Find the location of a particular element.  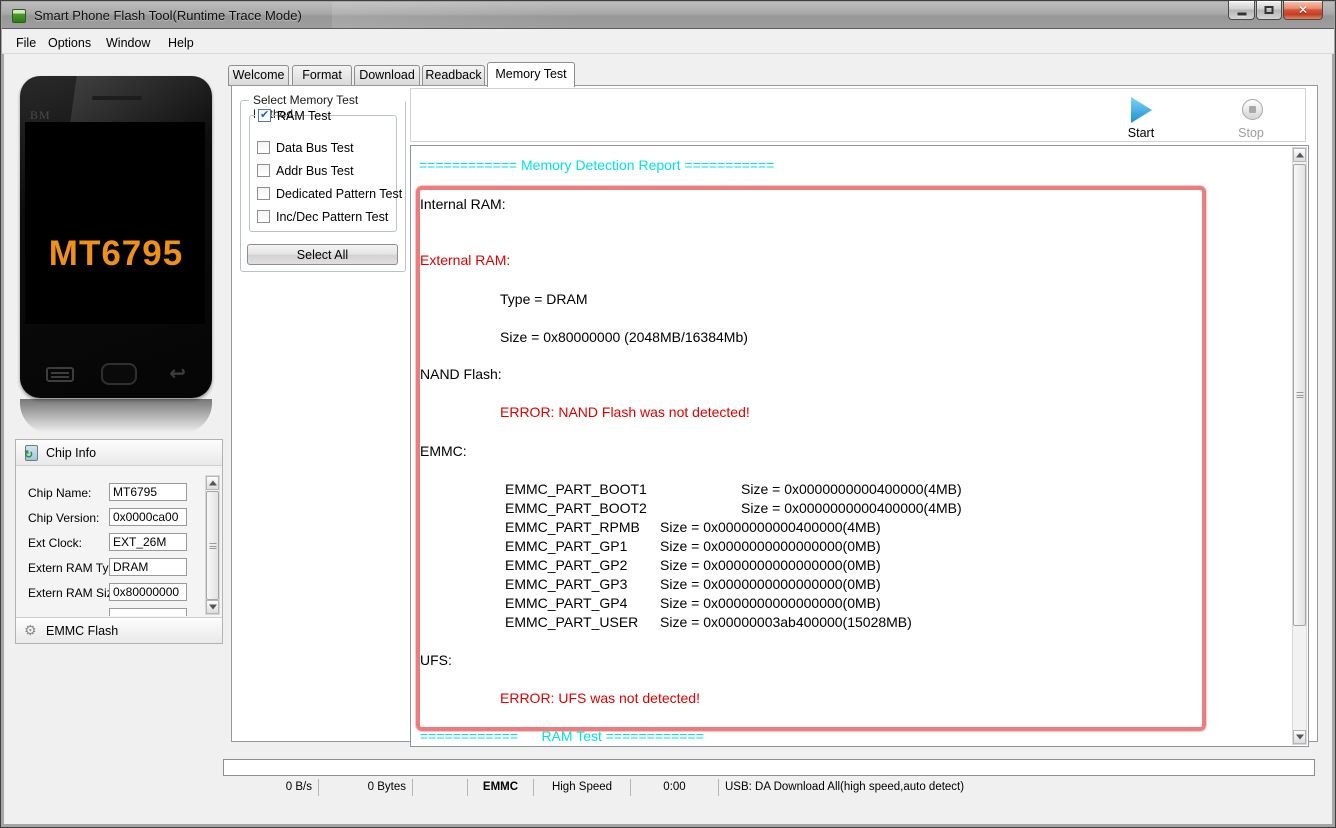

close-button: ✕ is located at coordinates (1303, 10).